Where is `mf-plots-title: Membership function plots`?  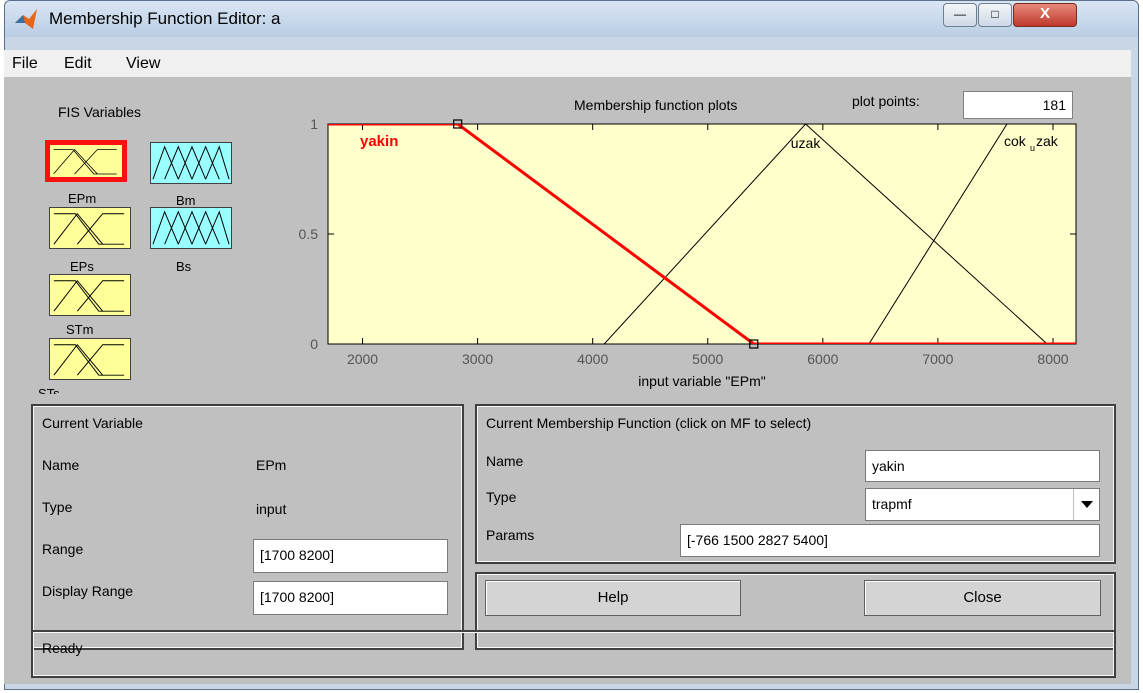 mf-plots-title: Membership function plots is located at coordinates (656, 105).